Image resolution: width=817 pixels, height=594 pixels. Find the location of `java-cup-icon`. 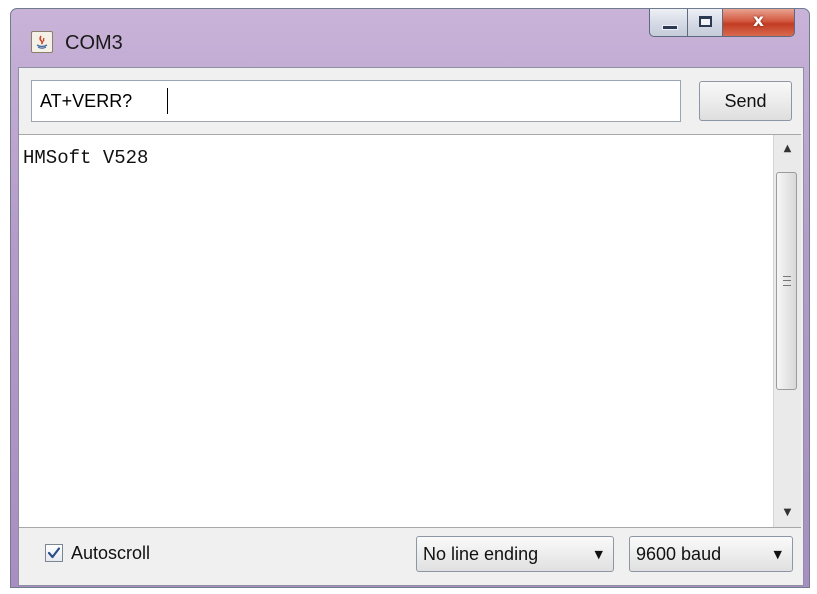

java-cup-icon is located at coordinates (42, 42).